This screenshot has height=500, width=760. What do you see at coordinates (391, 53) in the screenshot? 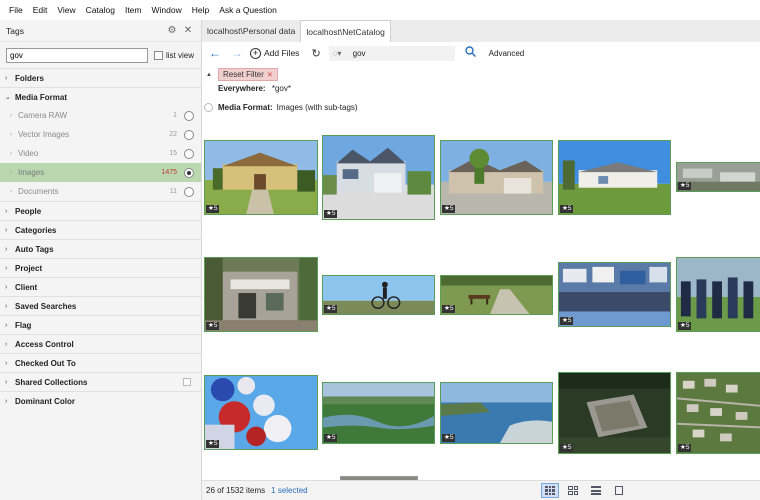
I see `search-box: ◌▾ gov` at bounding box center [391, 53].